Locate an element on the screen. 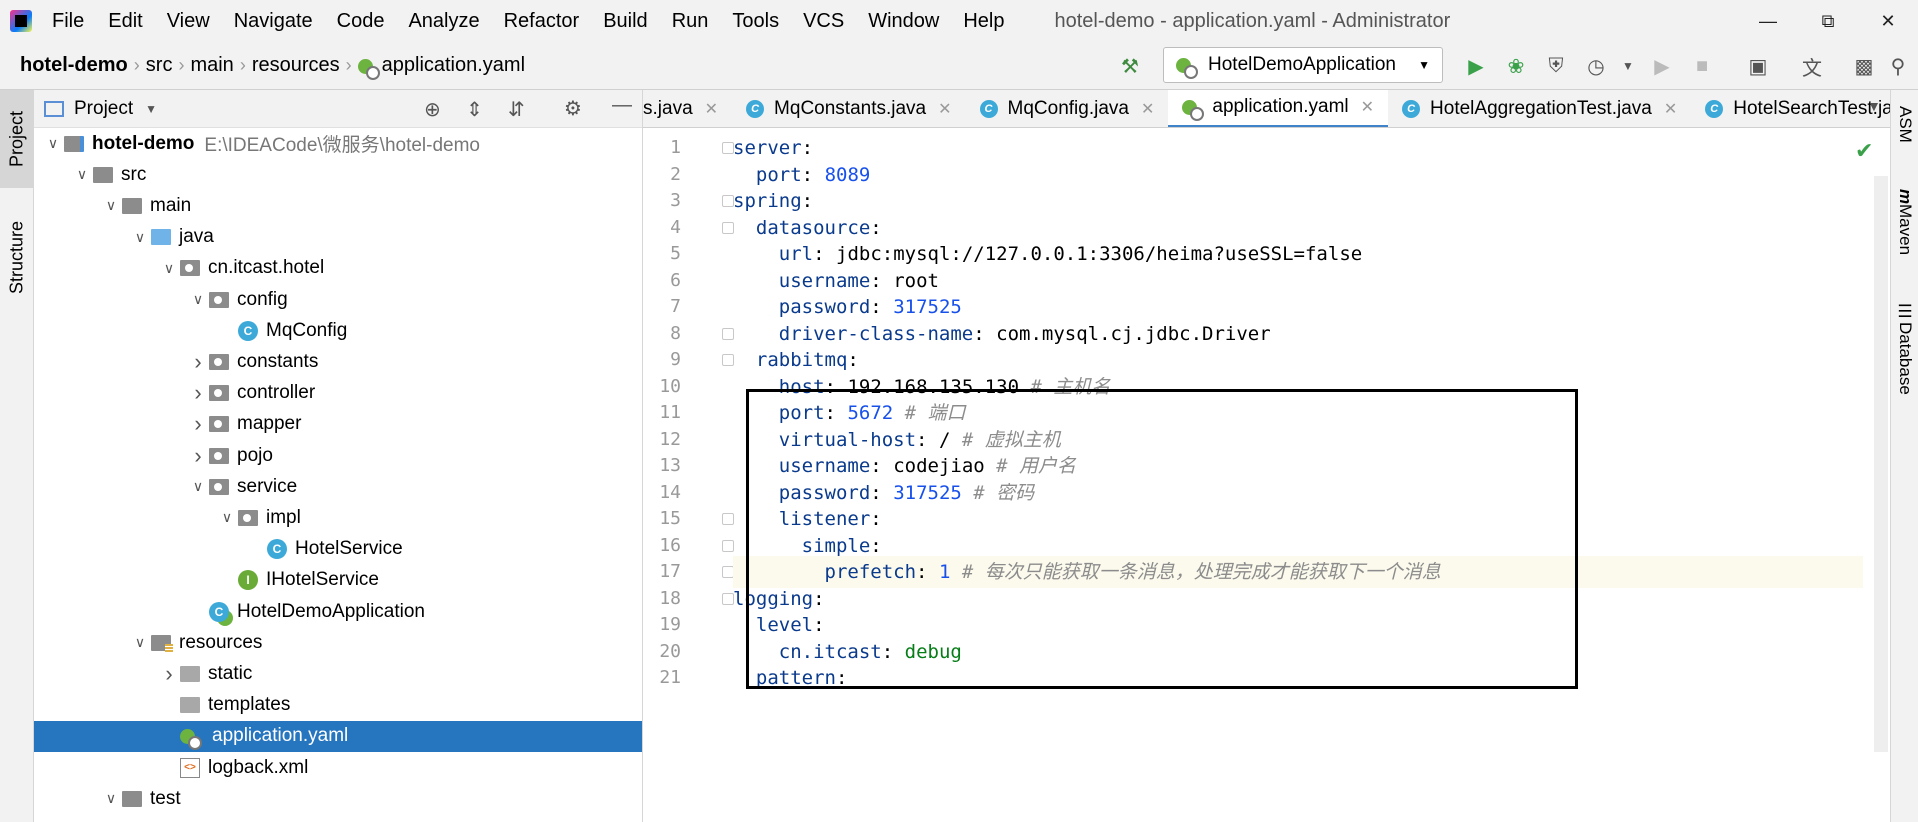  close-icon: ✕ is located at coordinates (1888, 21).